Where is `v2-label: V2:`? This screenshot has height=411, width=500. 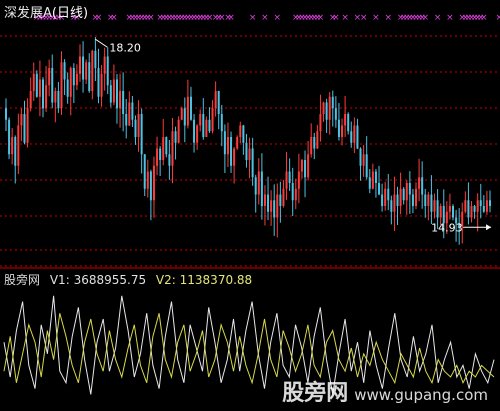
v2-label: V2: is located at coordinates (165, 280).